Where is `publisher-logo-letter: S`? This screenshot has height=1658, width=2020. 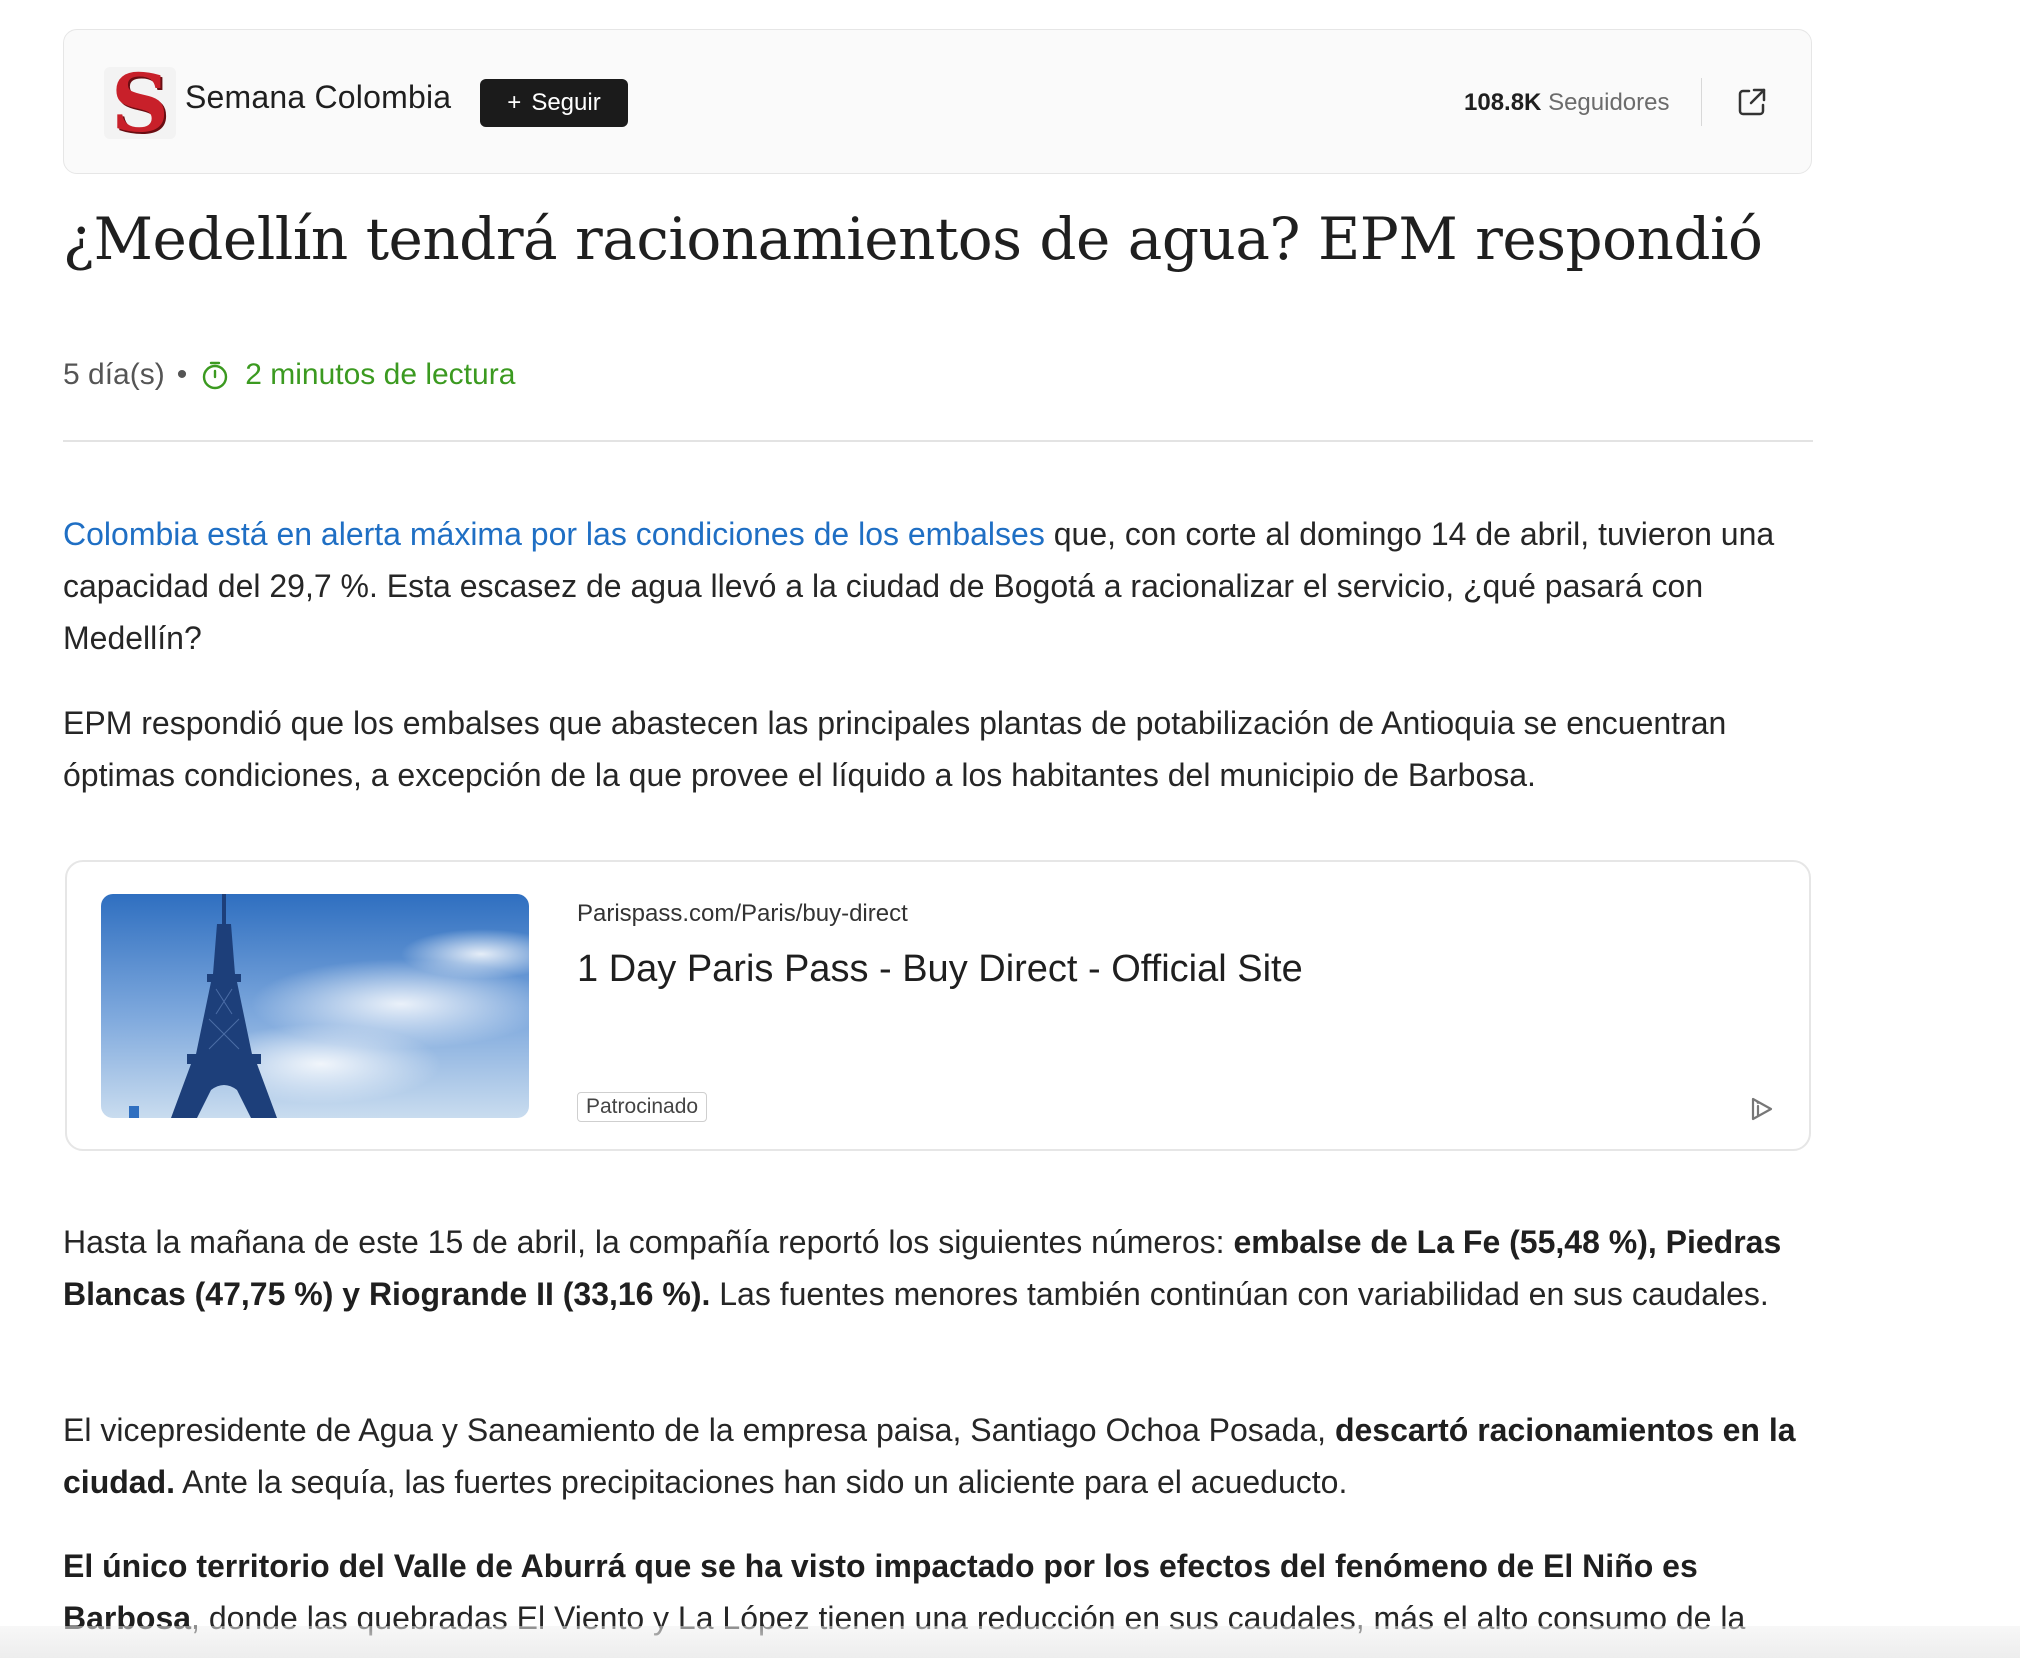
publisher-logo-letter: S is located at coordinates (140, 103).